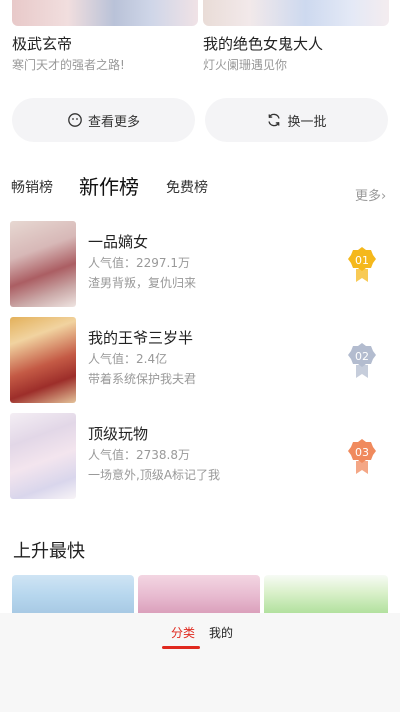 This screenshot has width=400, height=712. What do you see at coordinates (274, 120) in the screenshot?
I see `refresh-icon` at bounding box center [274, 120].